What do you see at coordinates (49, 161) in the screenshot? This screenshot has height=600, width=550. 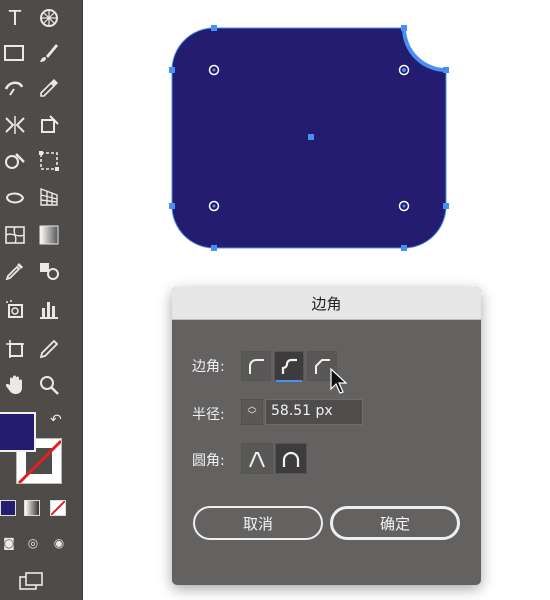 I see `free-distort-tool-icon` at bounding box center [49, 161].